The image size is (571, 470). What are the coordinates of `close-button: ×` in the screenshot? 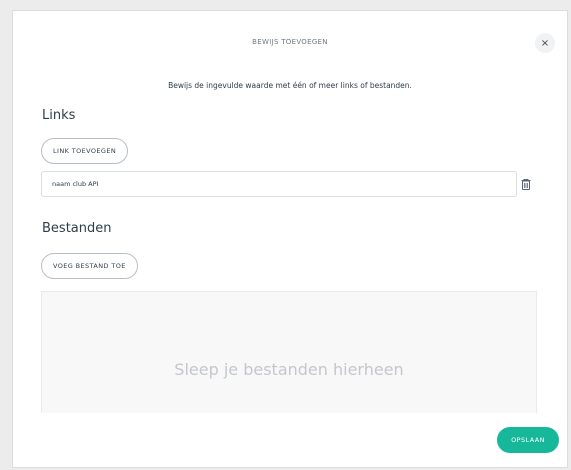 It's located at (545, 43).